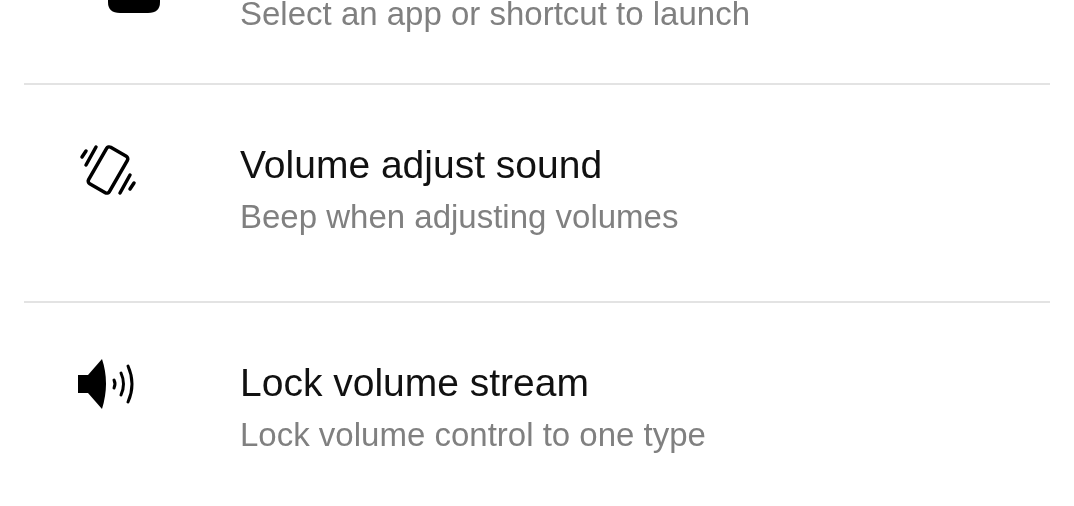 This screenshot has height=506, width=1074. What do you see at coordinates (422, 165) in the screenshot?
I see `setting-title: Volume adjust sound` at bounding box center [422, 165].